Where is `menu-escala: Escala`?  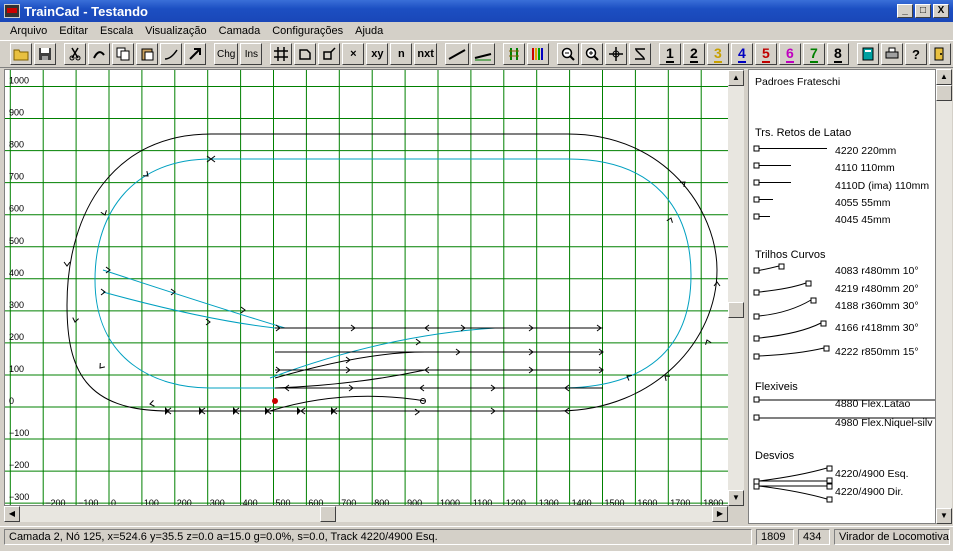
menu-escala: Escala is located at coordinates (116, 31).